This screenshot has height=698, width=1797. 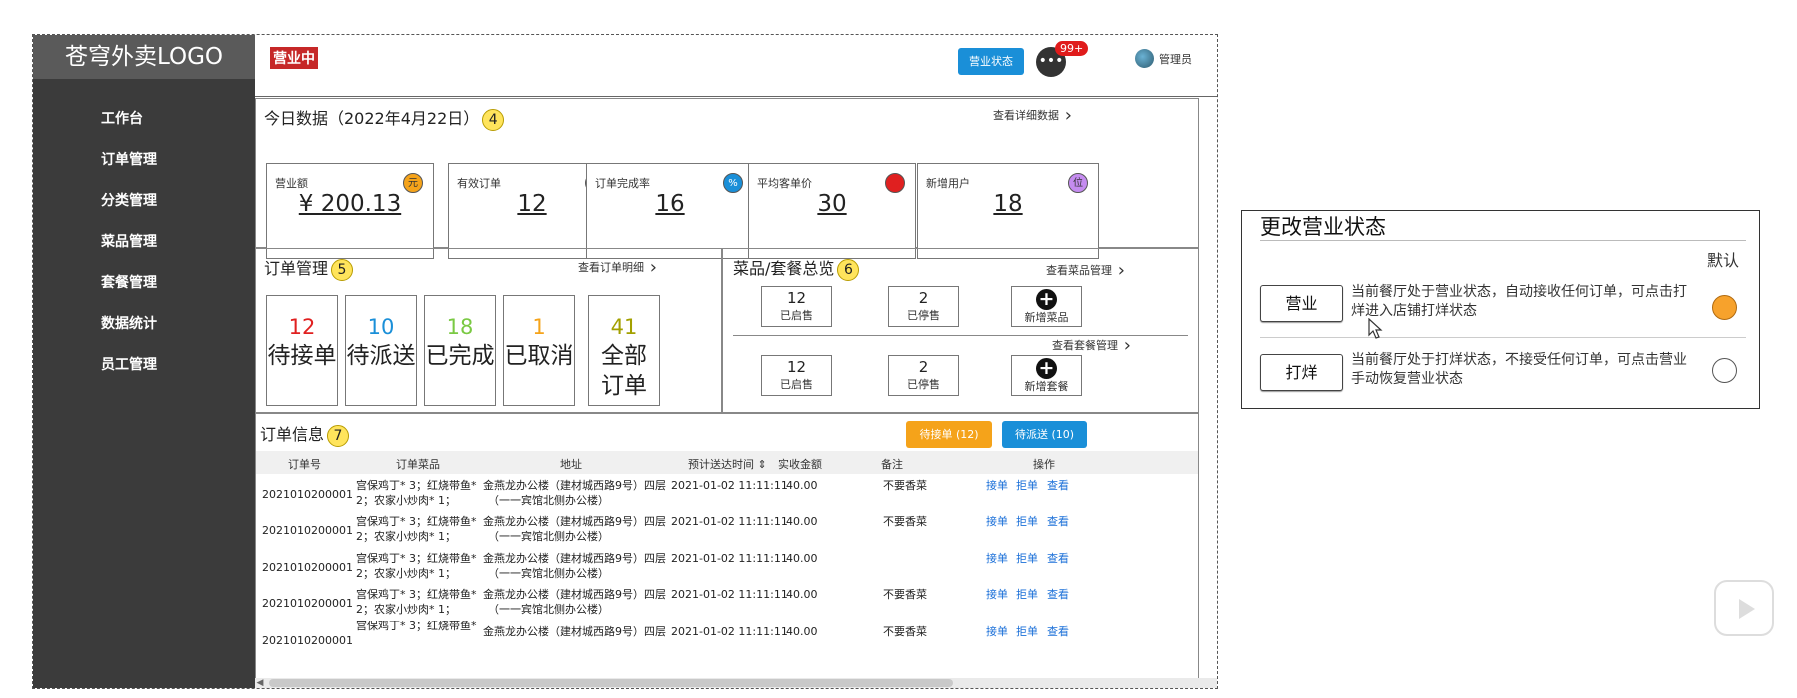 I want to click on view-order-detail-link: 查看订单明细, so click(x=617, y=267).